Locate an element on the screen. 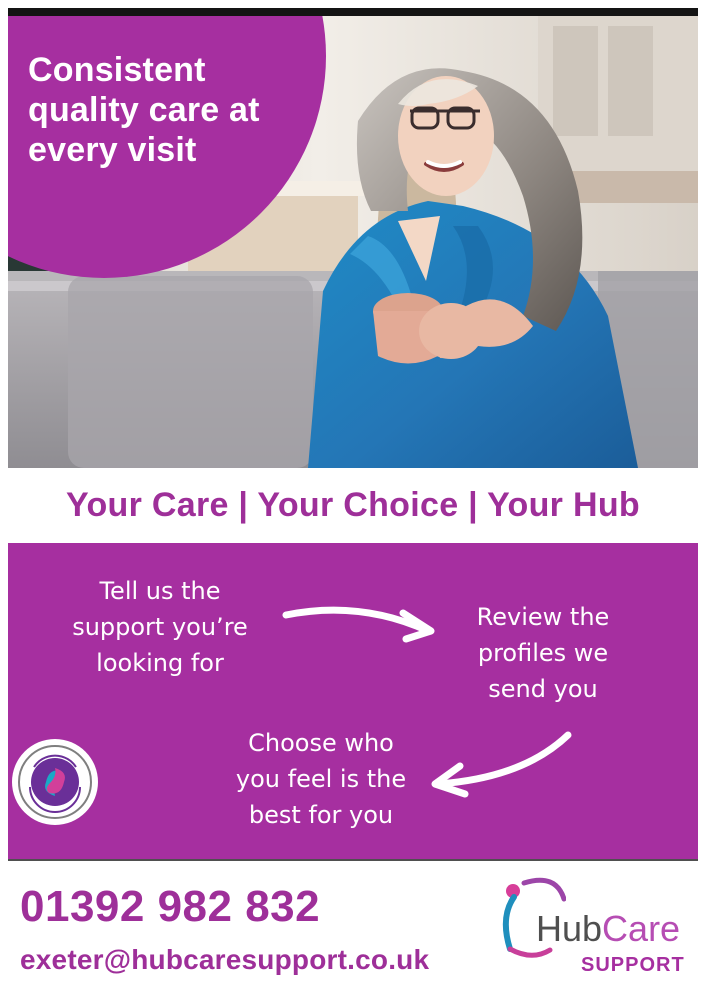  step-line: profiles we is located at coordinates (543, 653).